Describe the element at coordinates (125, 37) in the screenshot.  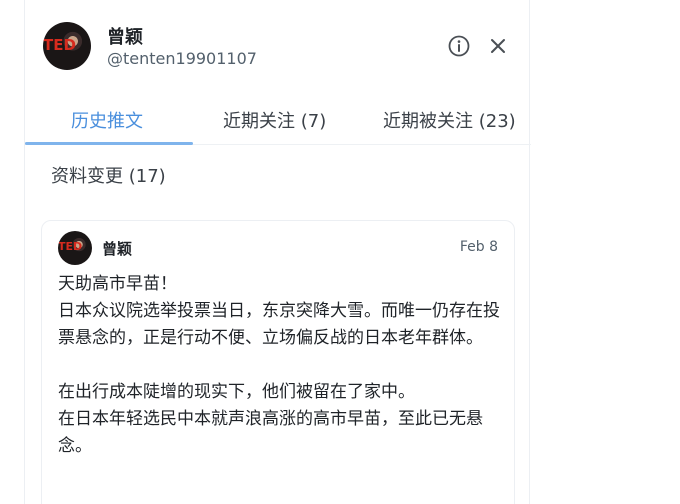
I see `profile-name: 曾颖` at that location.